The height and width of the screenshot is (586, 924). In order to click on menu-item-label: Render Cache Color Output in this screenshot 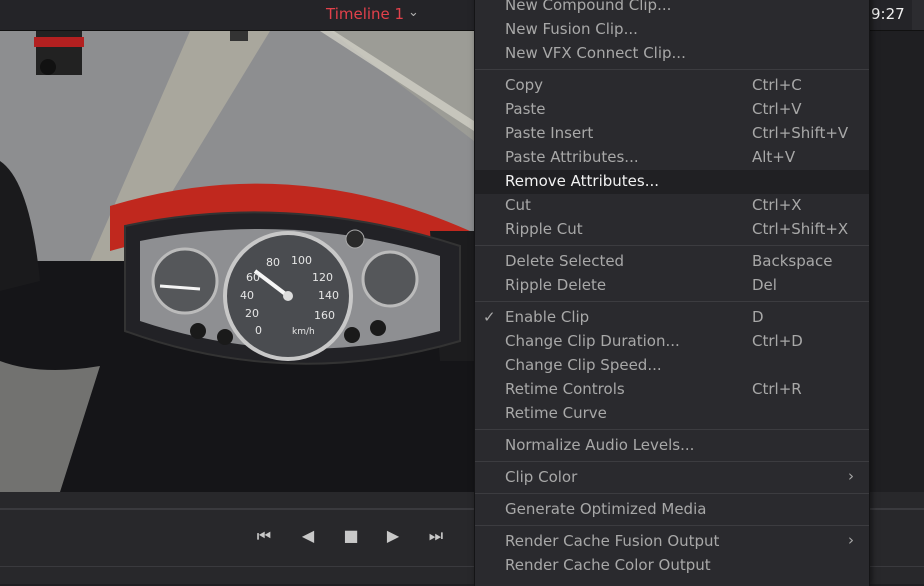, I will do `click(608, 565)`.